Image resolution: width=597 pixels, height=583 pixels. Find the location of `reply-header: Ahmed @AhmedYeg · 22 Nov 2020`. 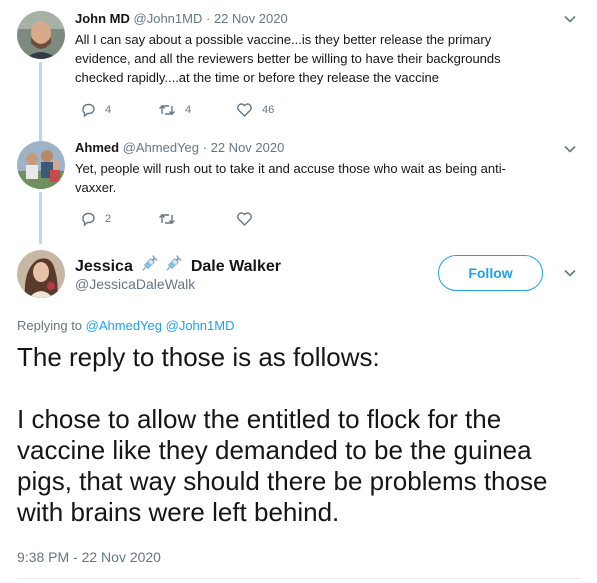

reply-header: Ahmed @AhmedYeg · 22 Nov 2020 is located at coordinates (179, 147).